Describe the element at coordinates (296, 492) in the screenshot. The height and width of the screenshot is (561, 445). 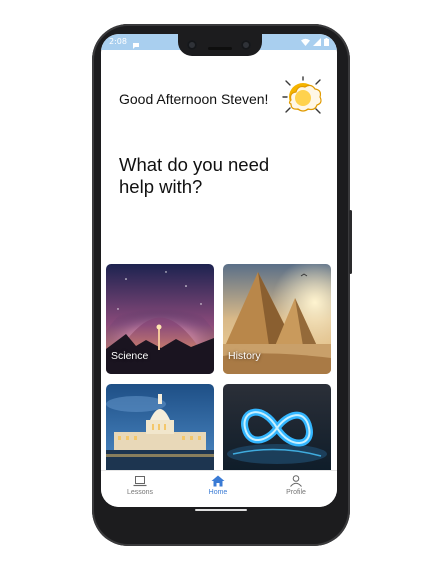
I see `nav-profile-label: Profile` at that location.